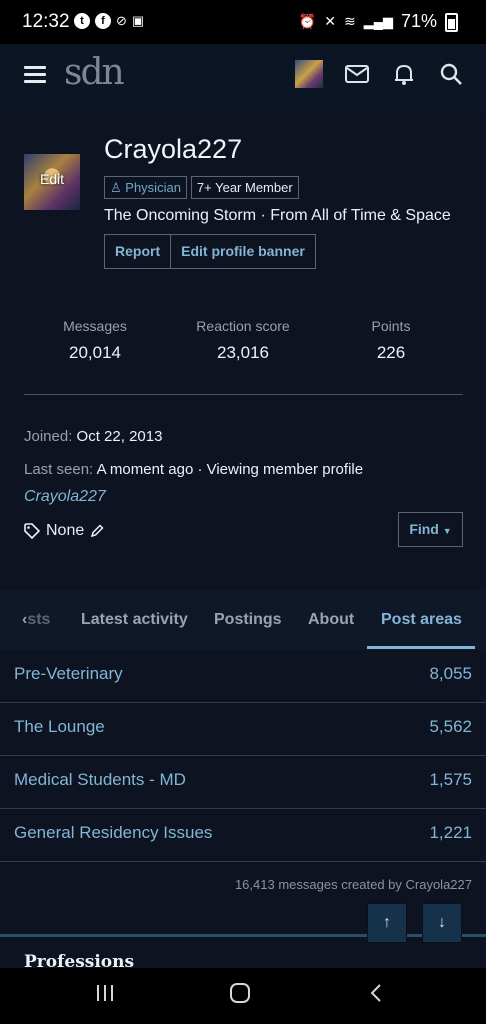  Describe the element at coordinates (52, 179) in the screenshot. I see `avatar-edit-label: Edit` at that location.